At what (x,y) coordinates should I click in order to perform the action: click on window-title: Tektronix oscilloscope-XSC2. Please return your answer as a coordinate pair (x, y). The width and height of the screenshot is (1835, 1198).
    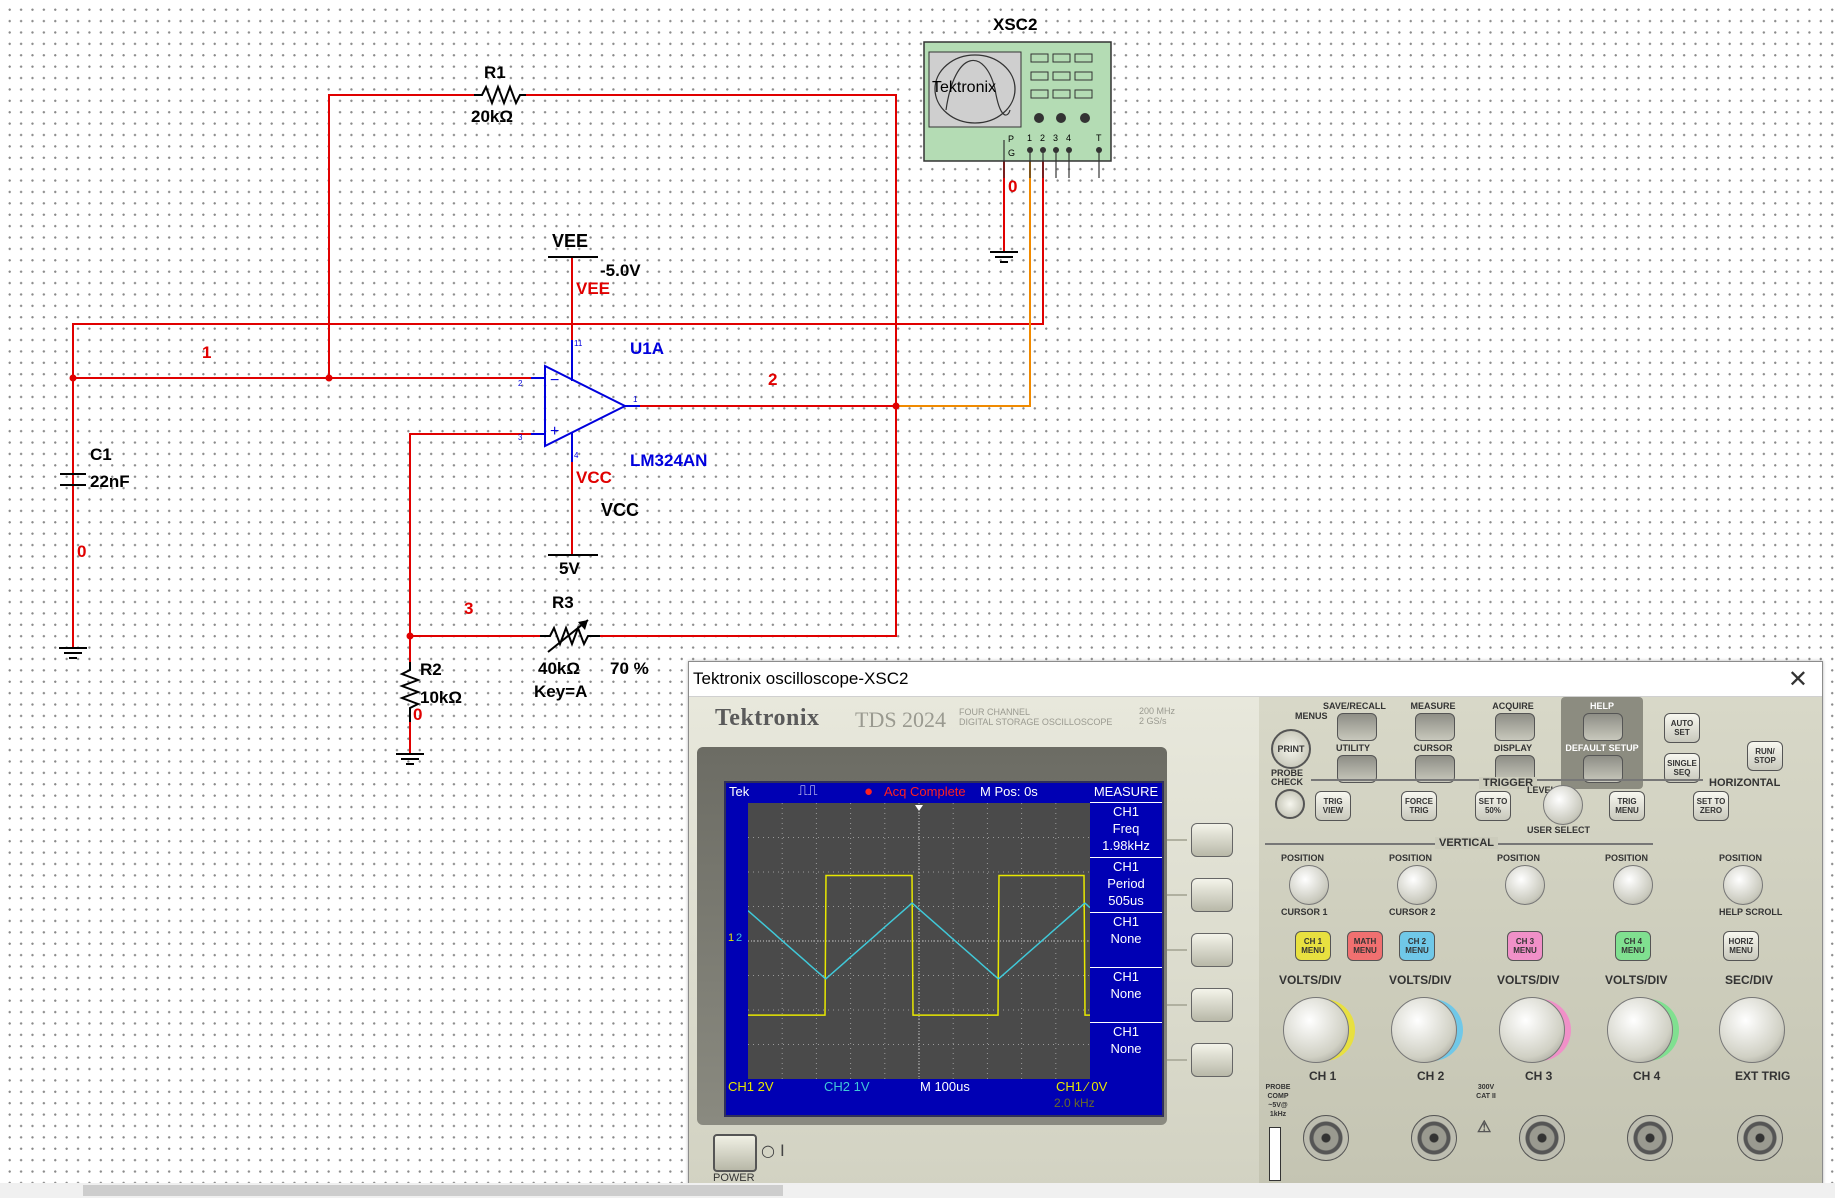
    Looking at the image, I should click on (801, 678).